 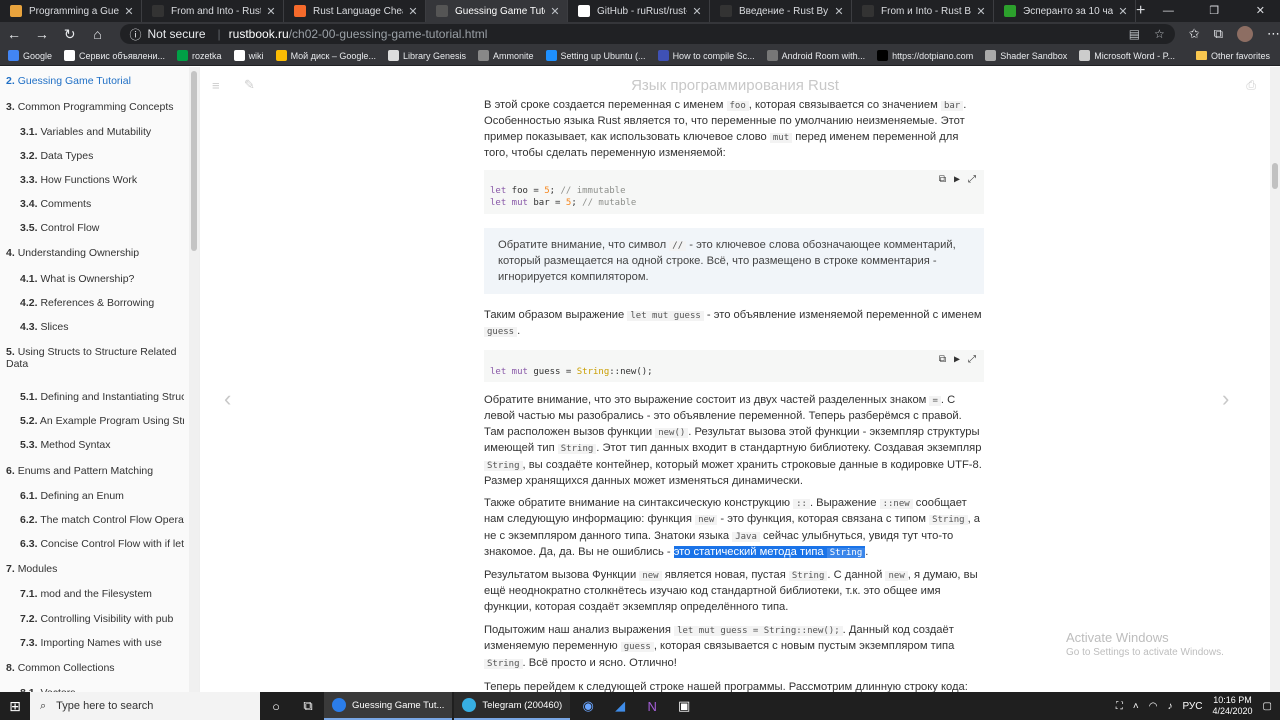 I want to click on volume-icon: ♪, so click(x=1169, y=706).